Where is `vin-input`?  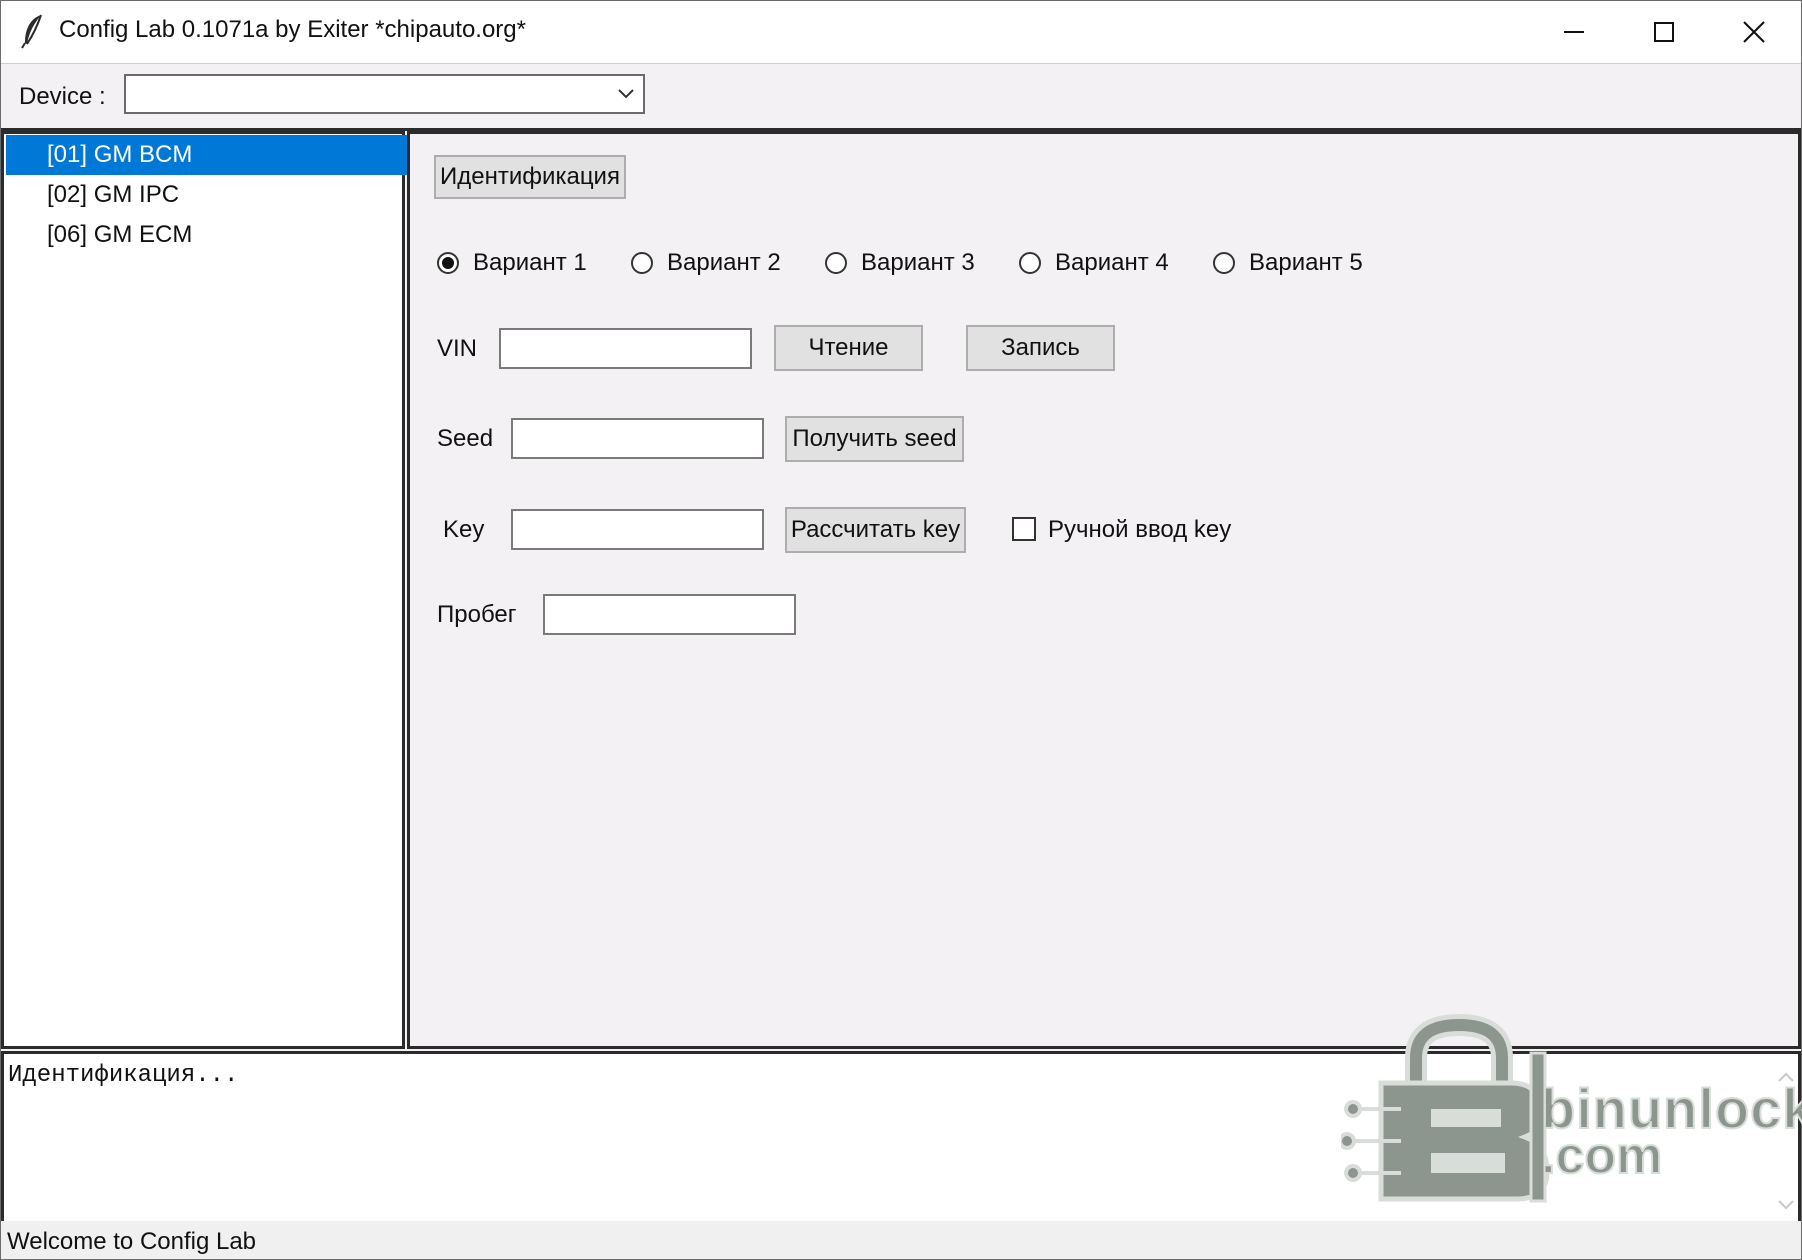
vin-input is located at coordinates (625, 348).